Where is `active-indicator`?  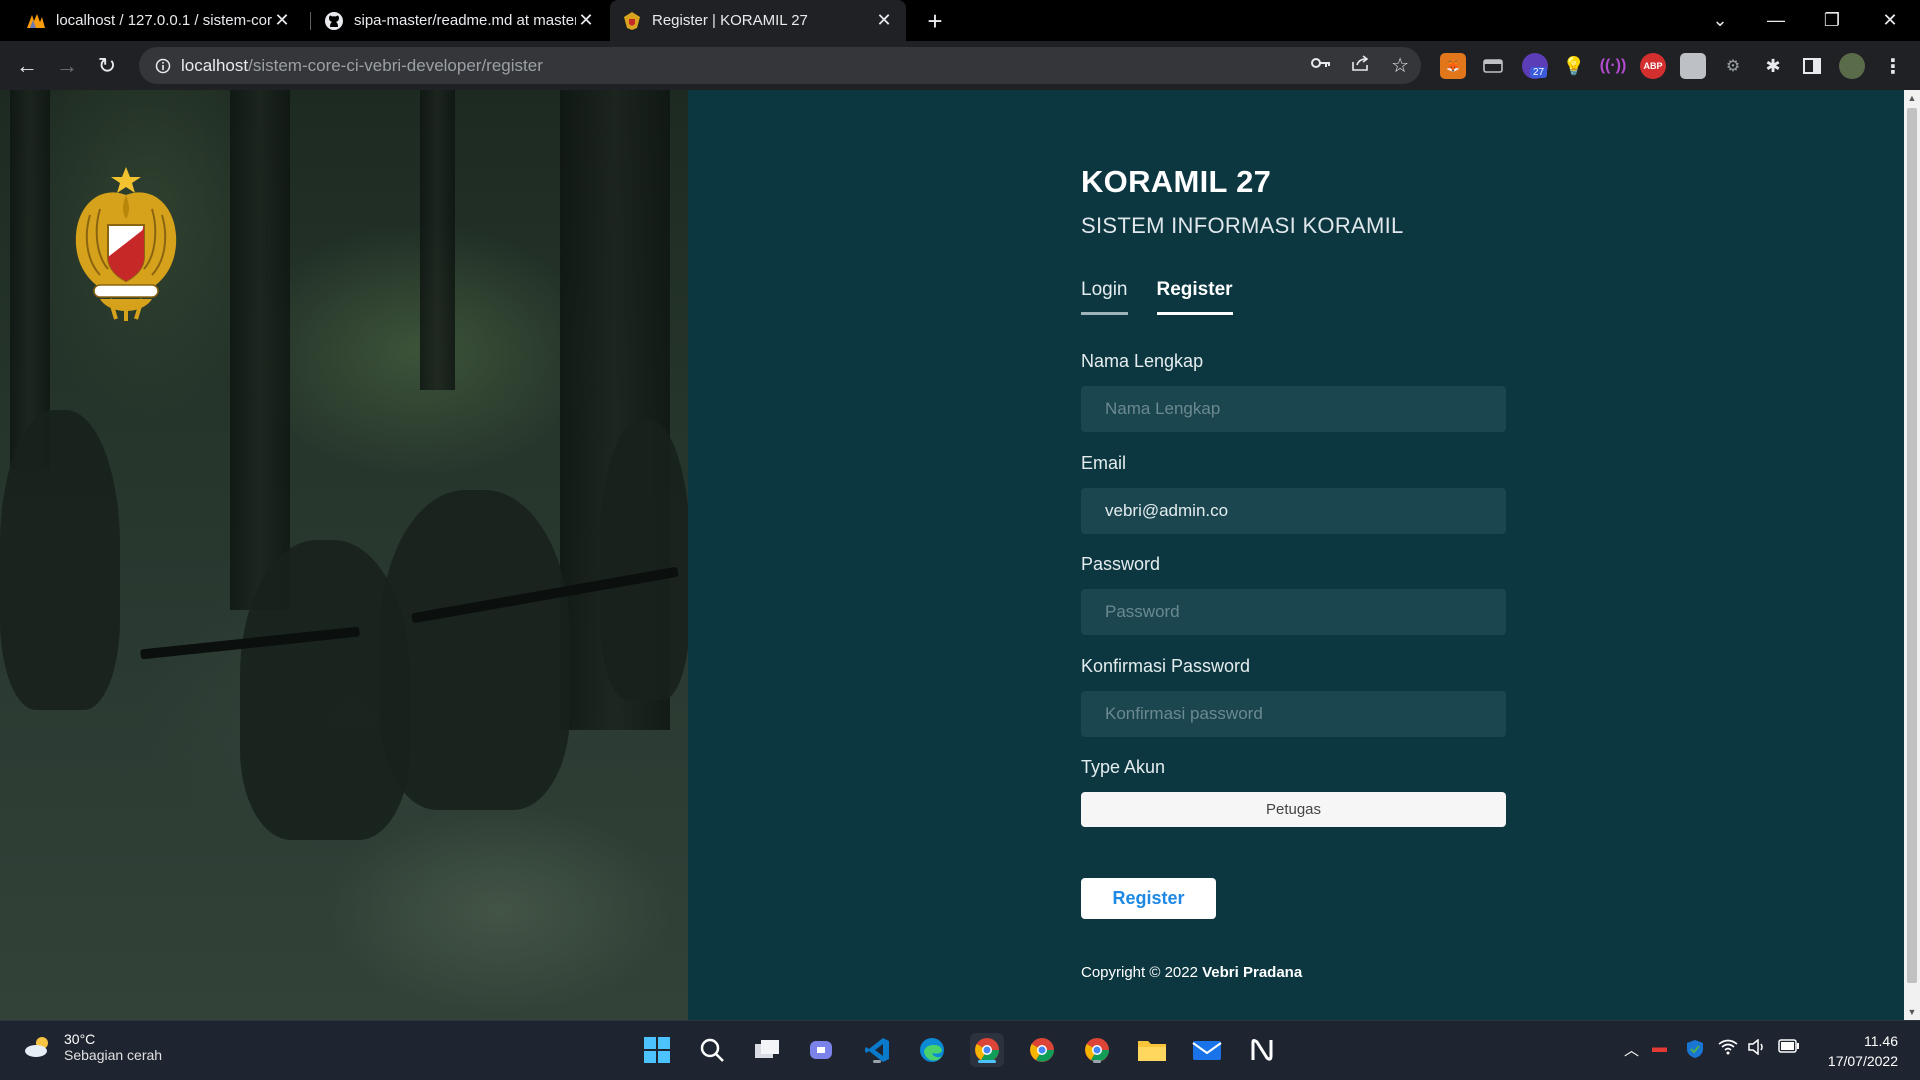 active-indicator is located at coordinates (987, 1061).